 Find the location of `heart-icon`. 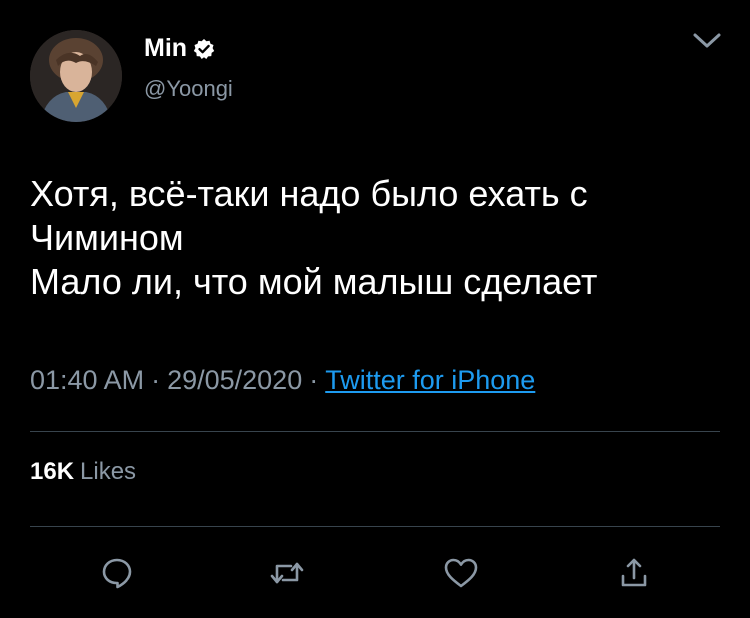

heart-icon is located at coordinates (461, 573).